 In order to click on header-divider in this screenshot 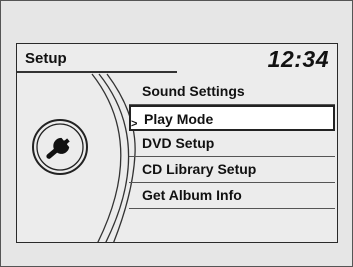, I will do `click(97, 72)`.